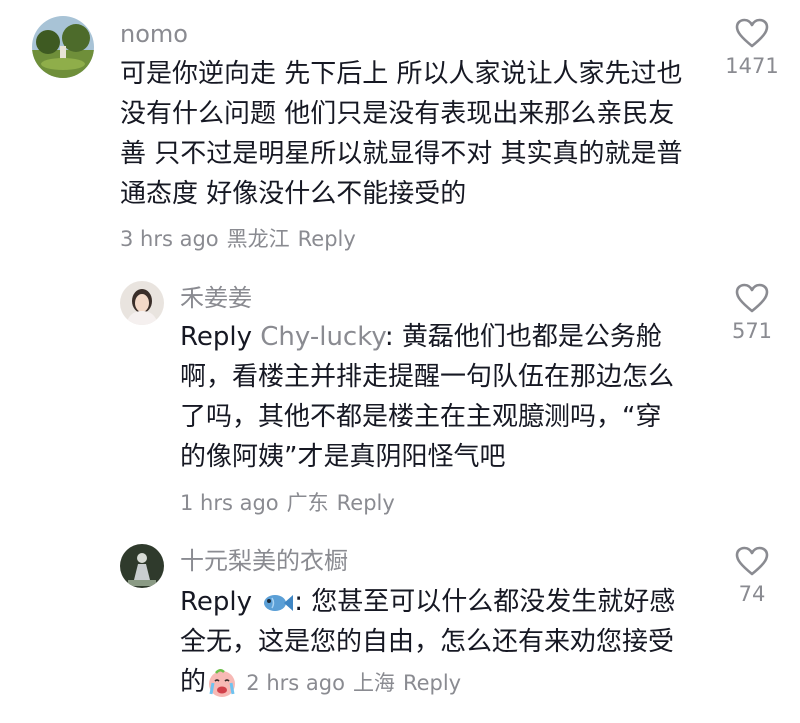 This screenshot has height=723, width=800. Describe the element at coordinates (258, 239) in the screenshot. I see `comment-location: 黑龙江` at that location.